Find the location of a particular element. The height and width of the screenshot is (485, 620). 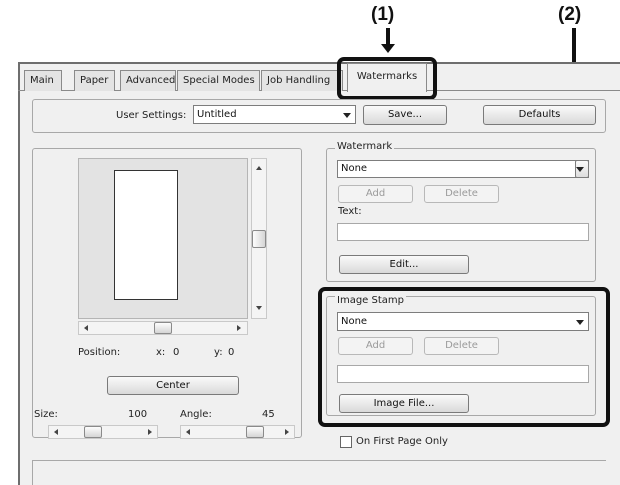

size-value: 100 is located at coordinates (138, 414).